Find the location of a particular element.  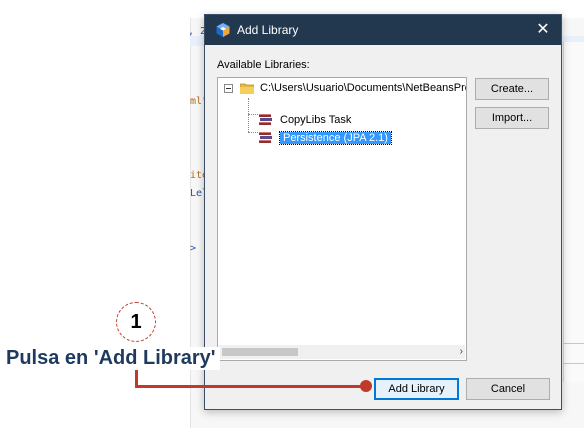

editor-fragment-5: > is located at coordinates (193, 248).